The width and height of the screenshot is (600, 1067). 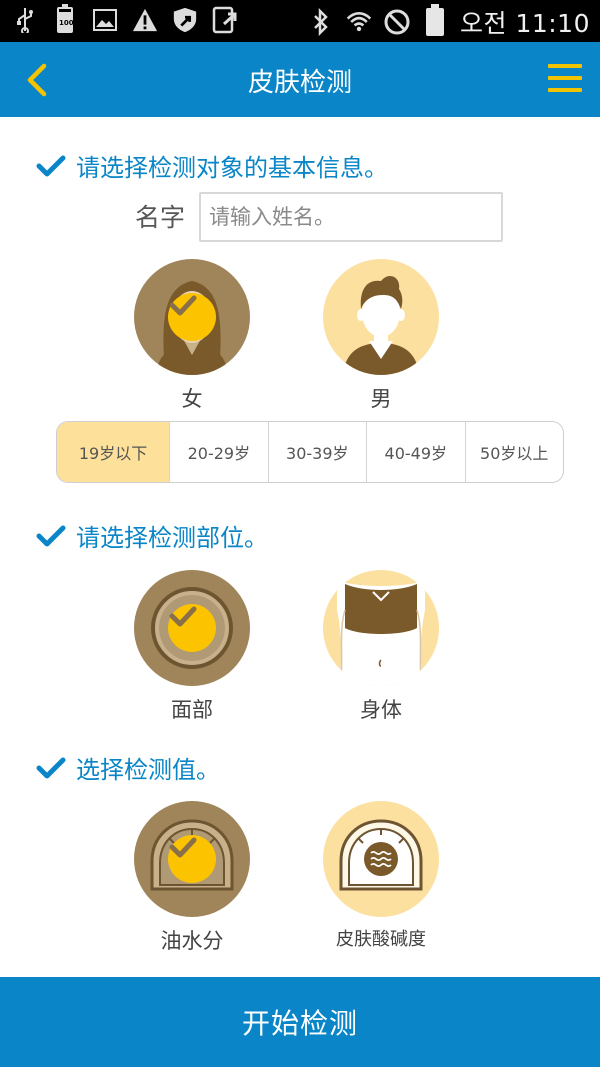 What do you see at coordinates (145, 20) in the screenshot?
I see `warning-icon` at bounding box center [145, 20].